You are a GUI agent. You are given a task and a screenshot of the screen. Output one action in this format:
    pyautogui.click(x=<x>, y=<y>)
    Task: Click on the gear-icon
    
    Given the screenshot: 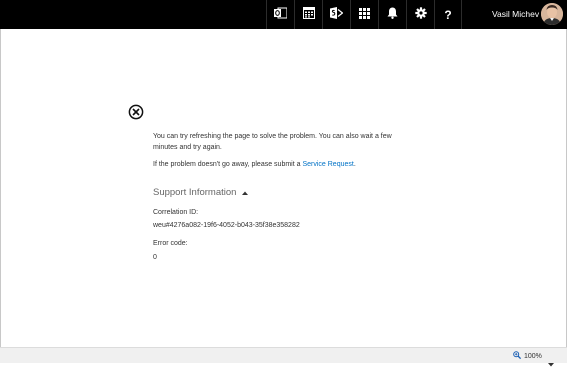 What is the action you would take?
    pyautogui.click(x=420, y=15)
    